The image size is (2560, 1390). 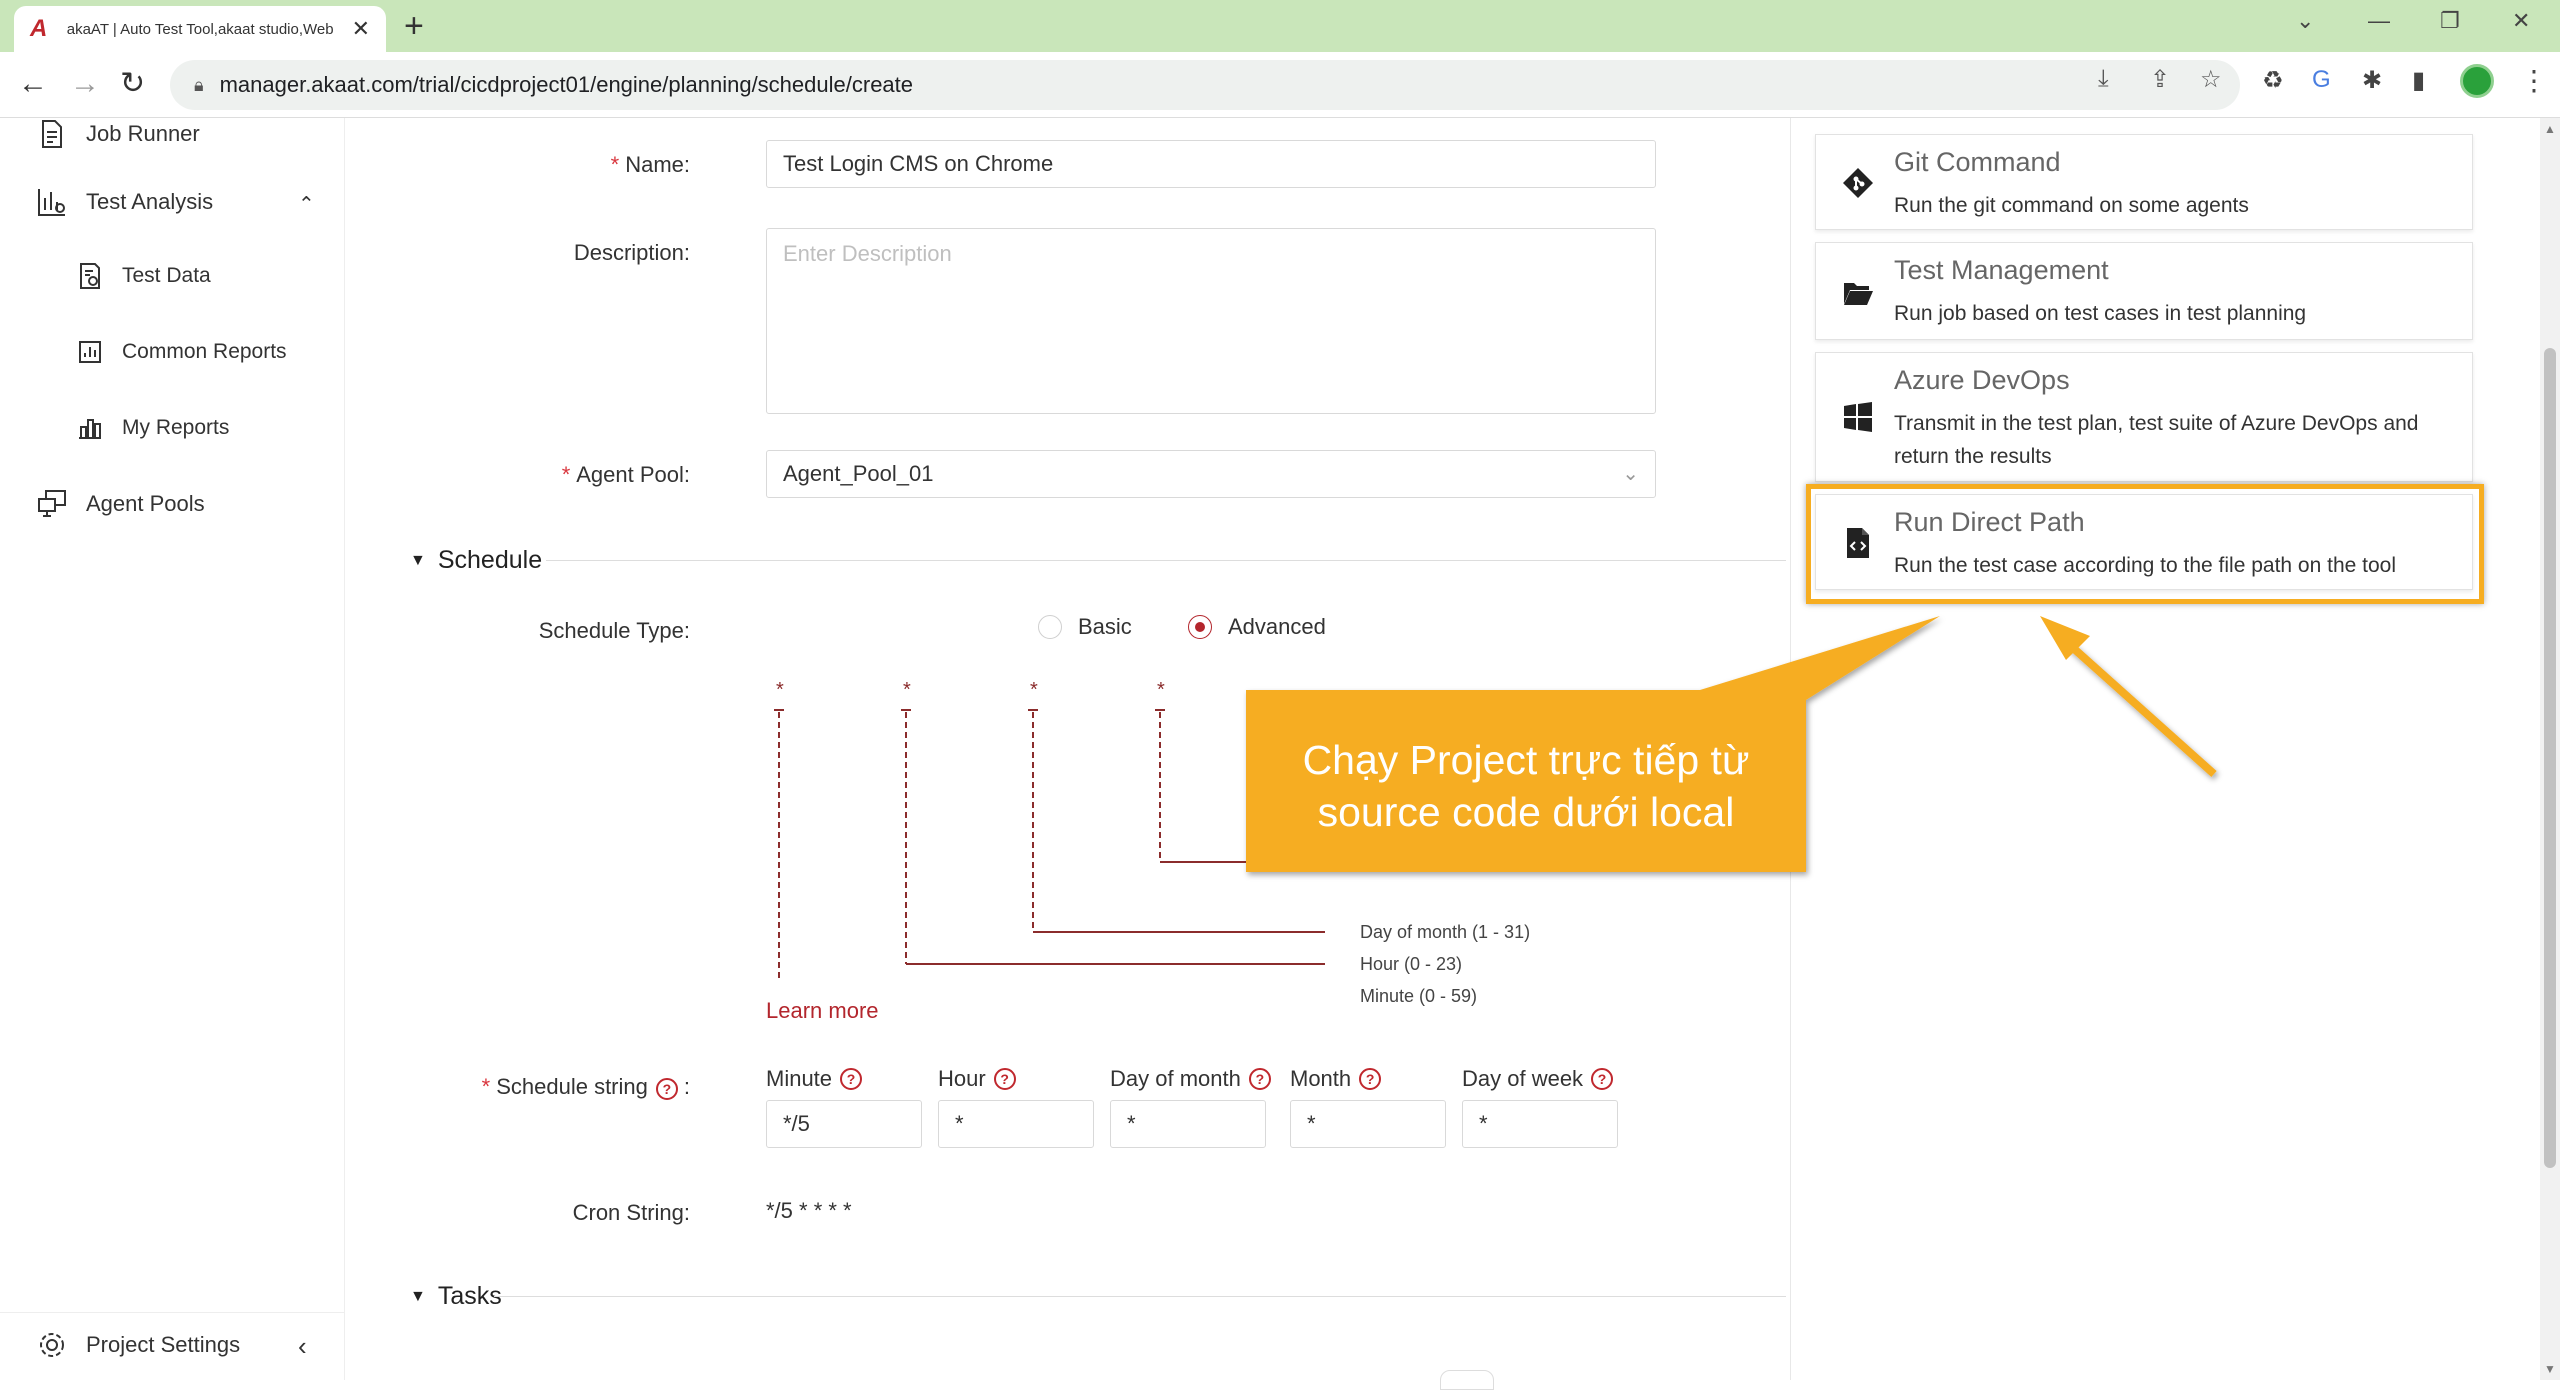 I want to click on sidebar-item-test-data: Test Data, so click(x=143, y=276).